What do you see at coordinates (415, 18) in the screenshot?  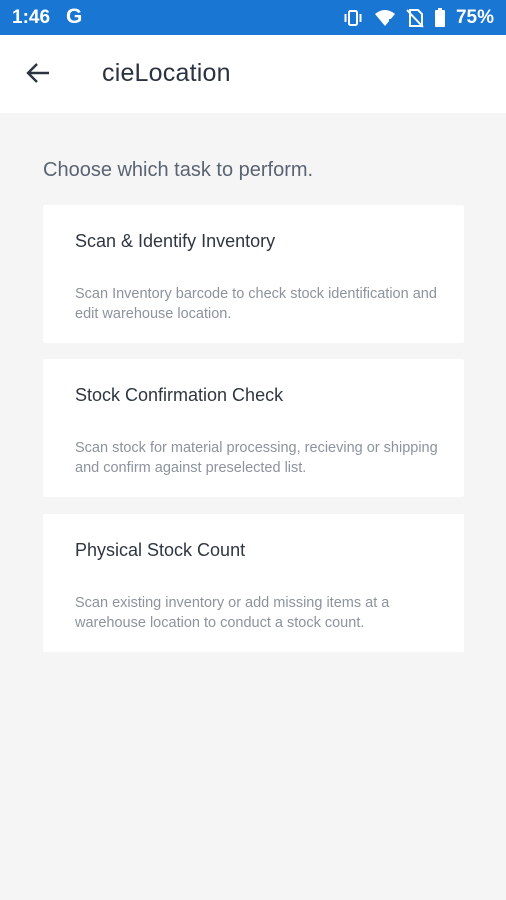 I see `no-sim-icon` at bounding box center [415, 18].